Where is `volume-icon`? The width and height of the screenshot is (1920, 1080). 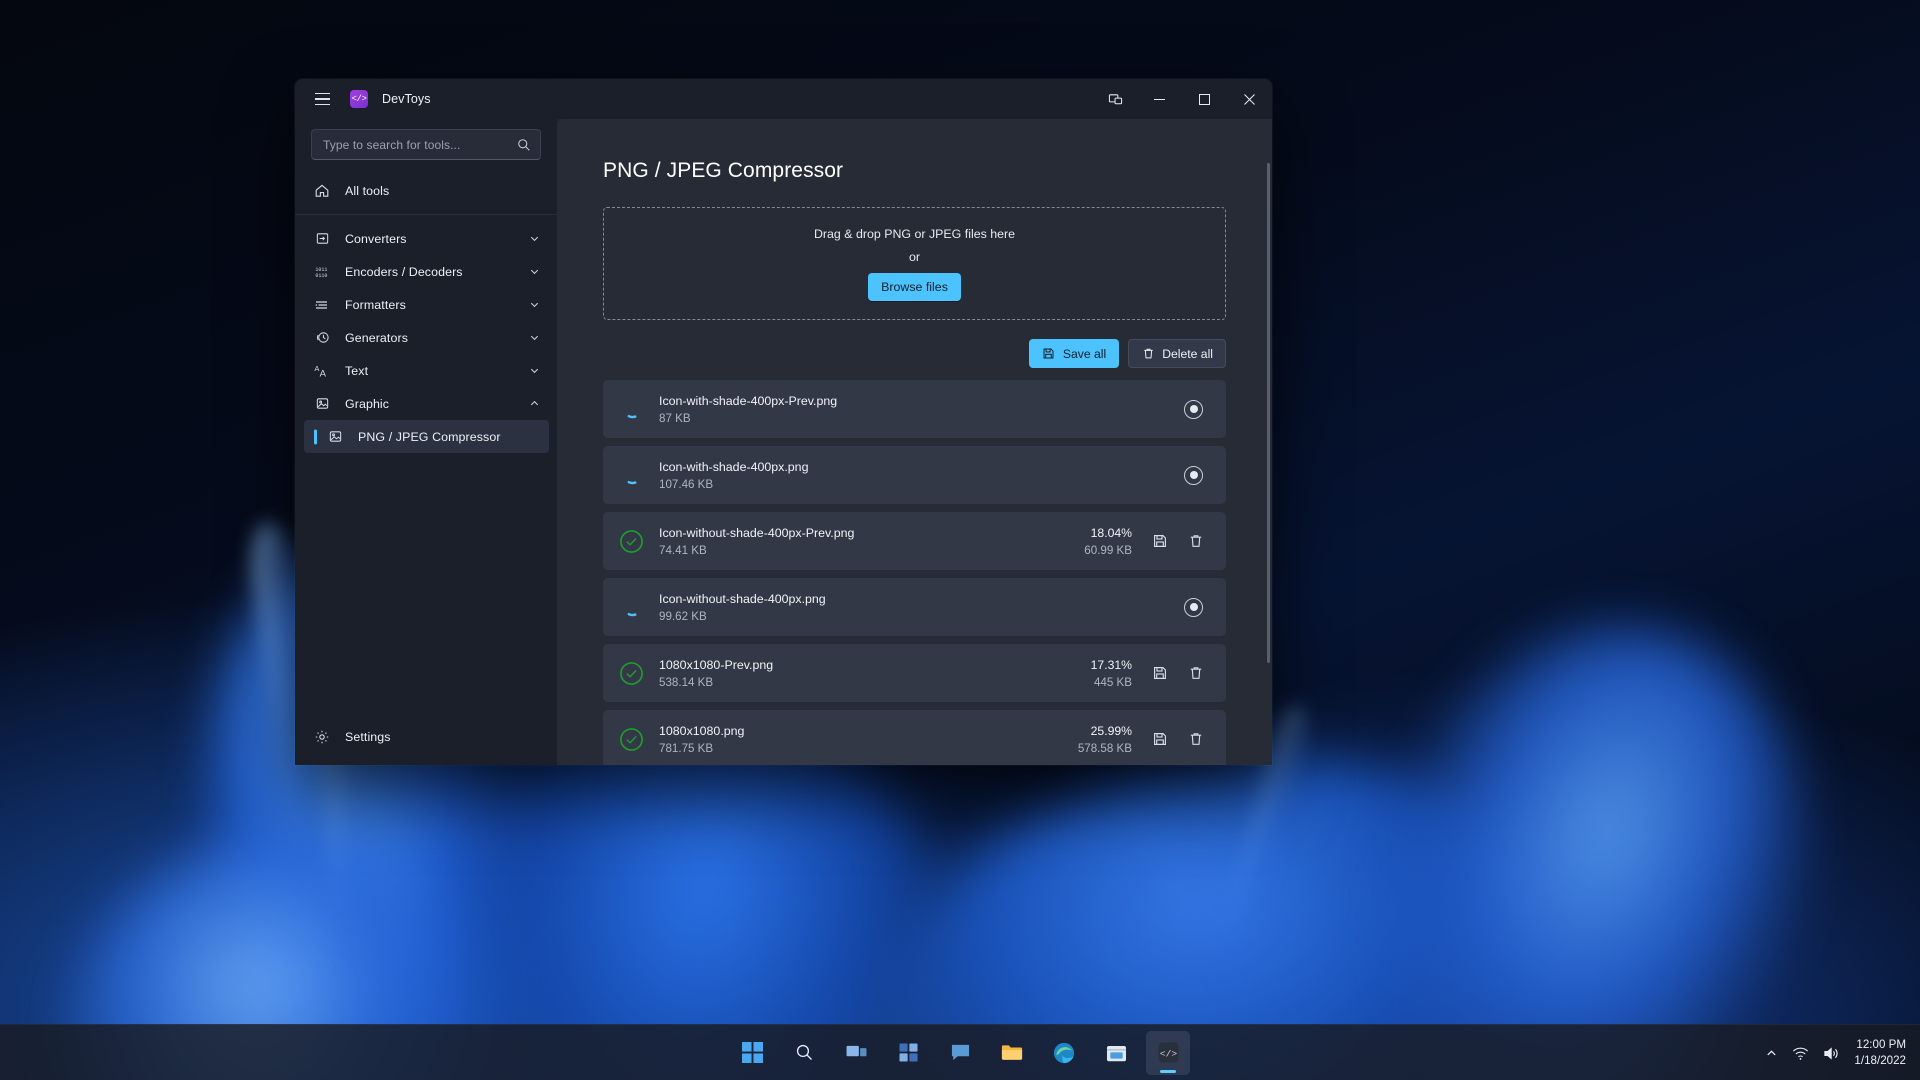 volume-icon is located at coordinates (1831, 1053).